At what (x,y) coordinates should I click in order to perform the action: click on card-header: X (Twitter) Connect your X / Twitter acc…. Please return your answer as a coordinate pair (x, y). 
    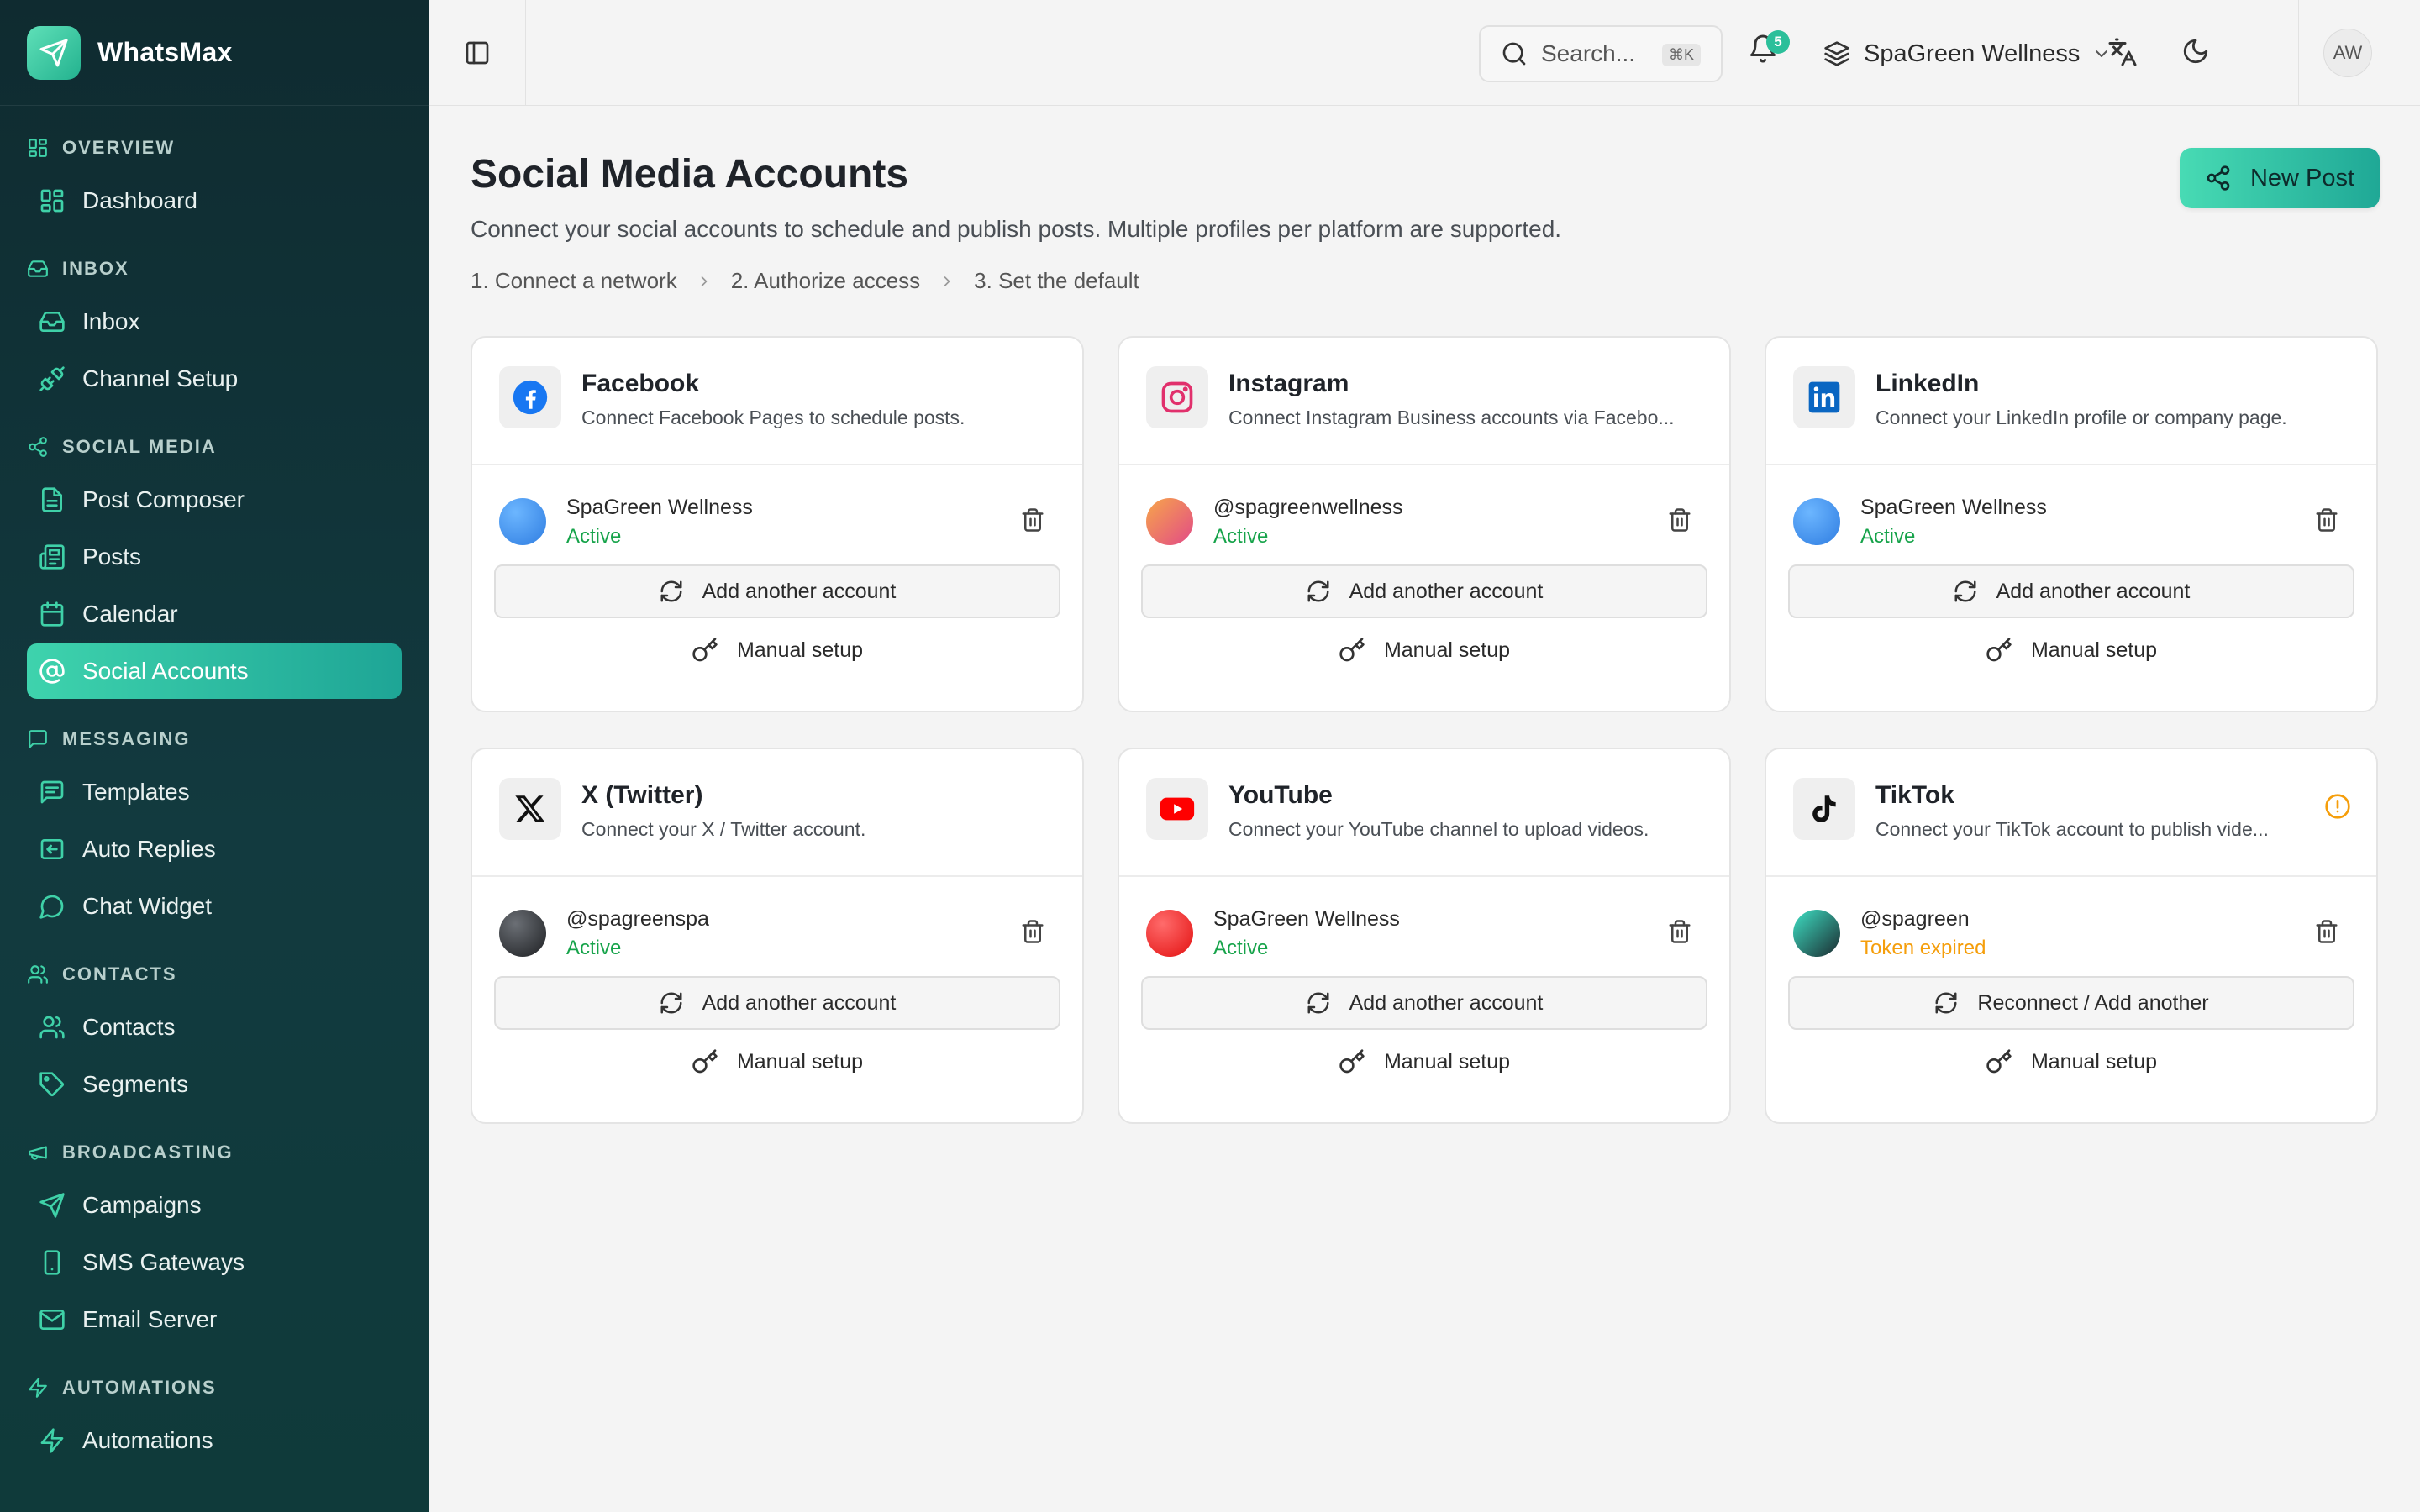
    Looking at the image, I should click on (777, 813).